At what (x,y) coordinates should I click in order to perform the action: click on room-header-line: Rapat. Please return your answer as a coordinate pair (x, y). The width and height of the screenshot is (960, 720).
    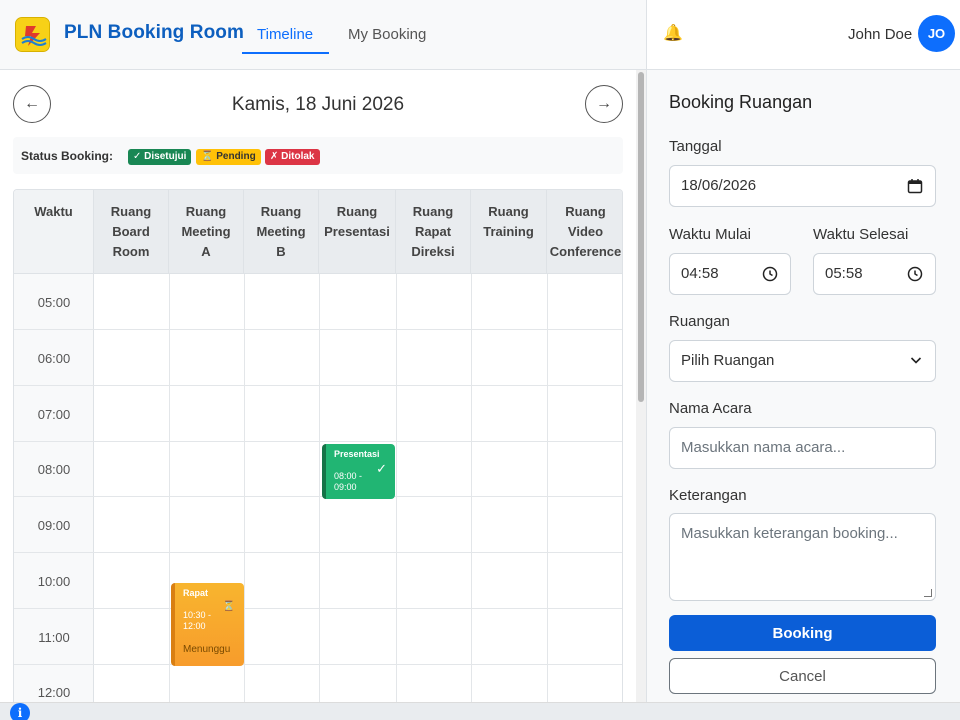
    Looking at the image, I should click on (433, 231).